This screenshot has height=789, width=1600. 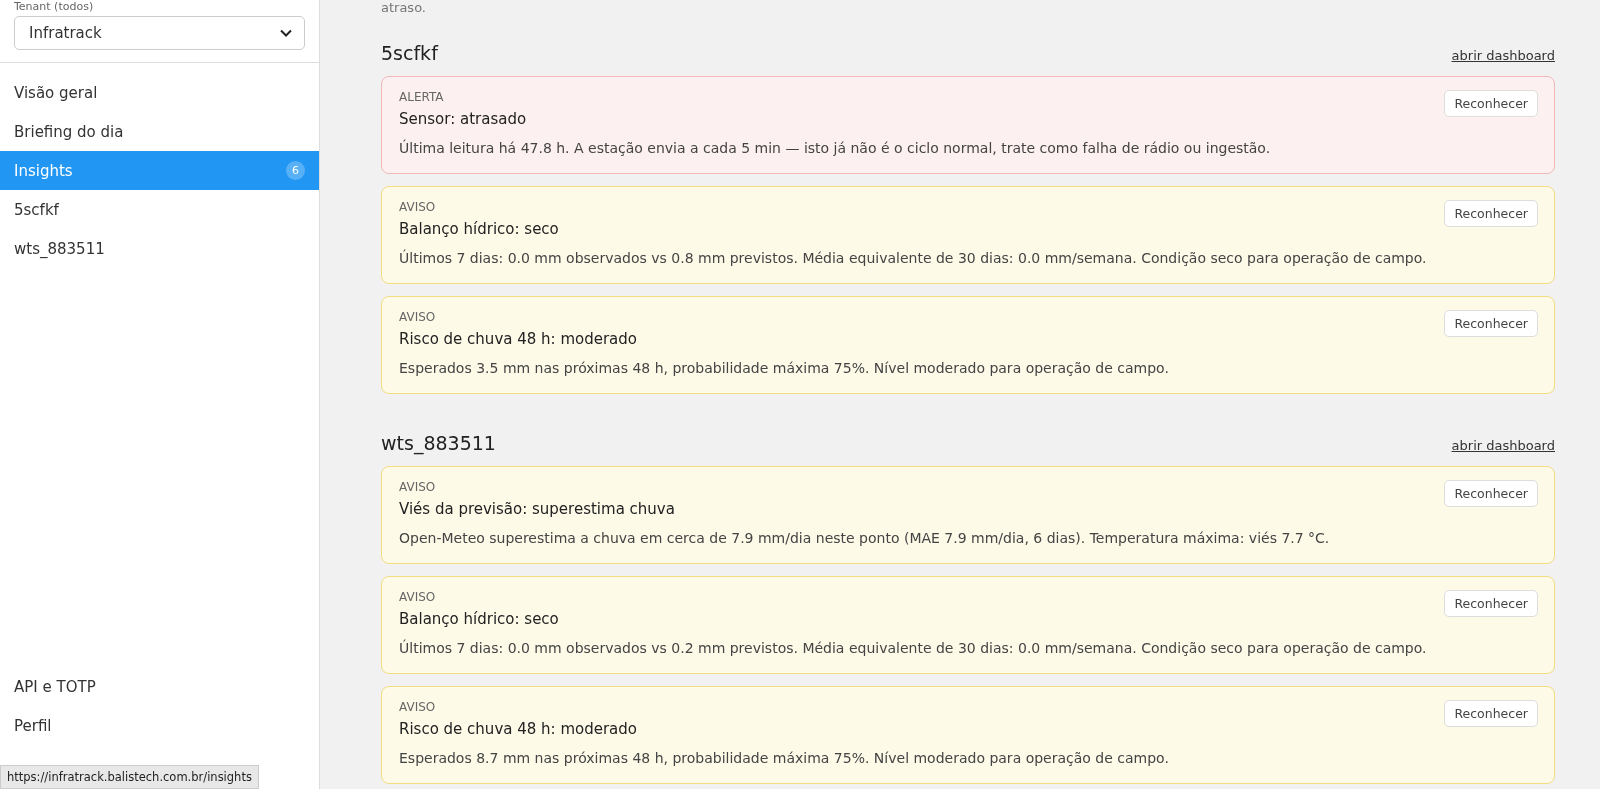 What do you see at coordinates (159, 248) in the screenshot?
I see `nav-item: wts_883511` at bounding box center [159, 248].